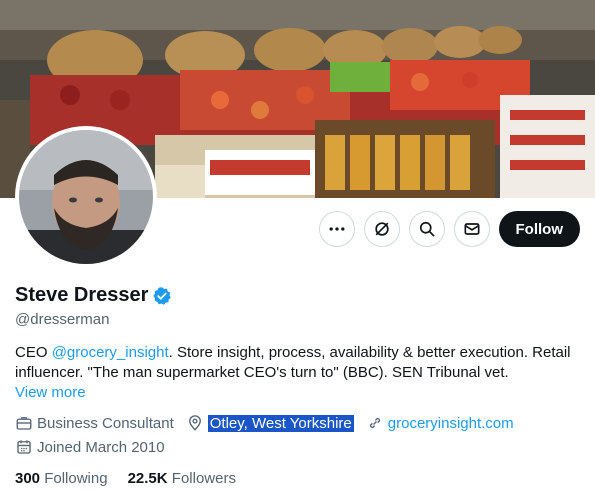  I want to click on calendar-icon, so click(24, 447).